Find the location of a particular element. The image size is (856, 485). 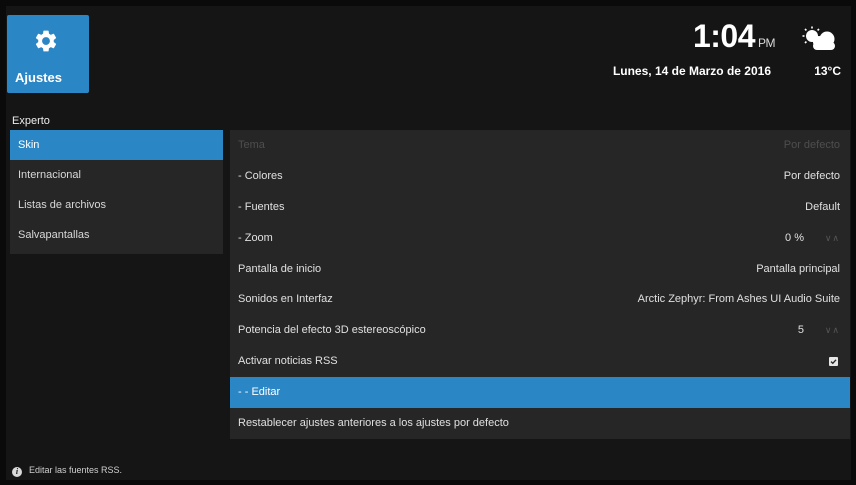

category-listas-de-archivos: Listas de archivos is located at coordinates (116, 205).